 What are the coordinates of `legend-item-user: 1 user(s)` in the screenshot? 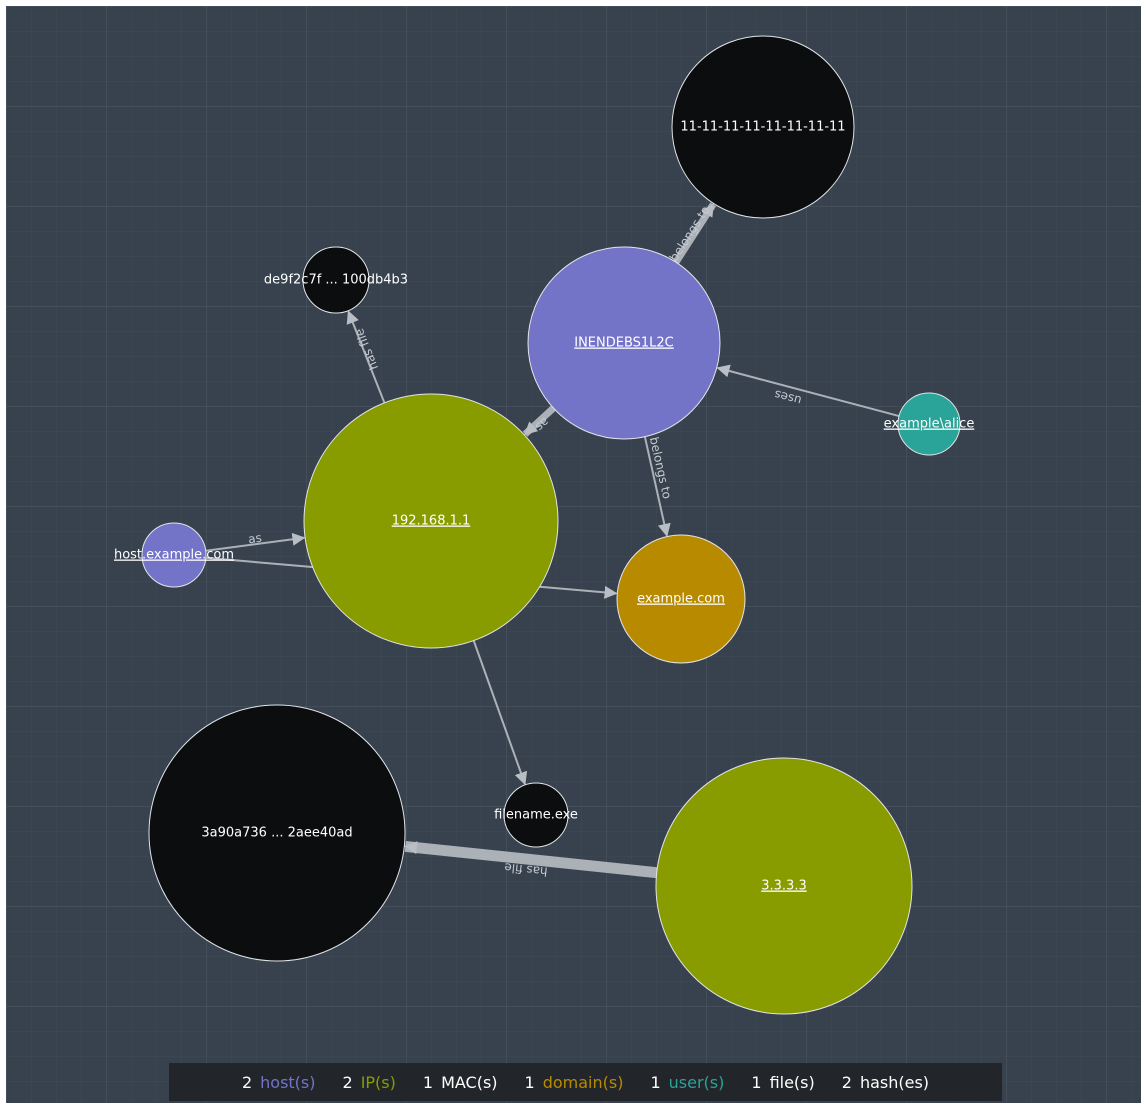 It's located at (687, 1082).